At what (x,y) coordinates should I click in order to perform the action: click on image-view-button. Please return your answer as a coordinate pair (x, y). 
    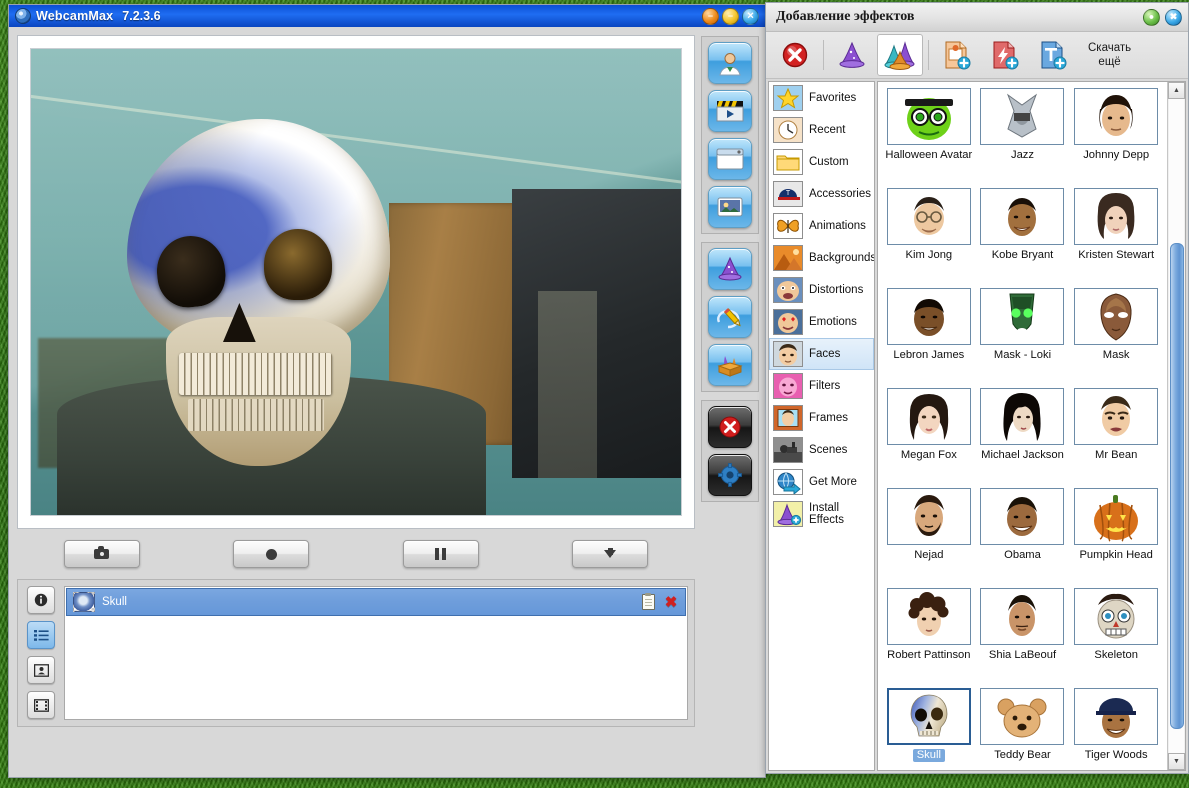
    Looking at the image, I should click on (41, 670).